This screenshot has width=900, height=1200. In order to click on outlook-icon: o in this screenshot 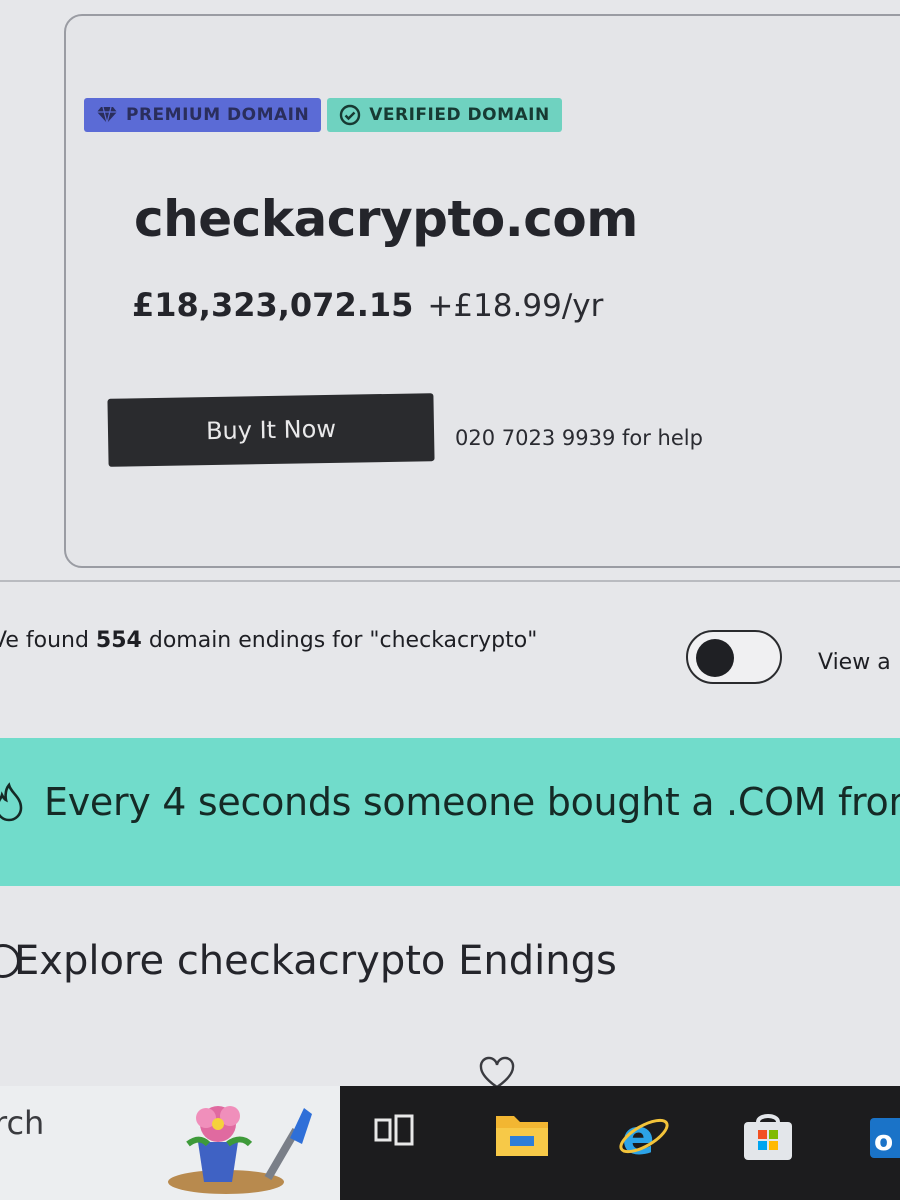, I will do `click(882, 1138)`.